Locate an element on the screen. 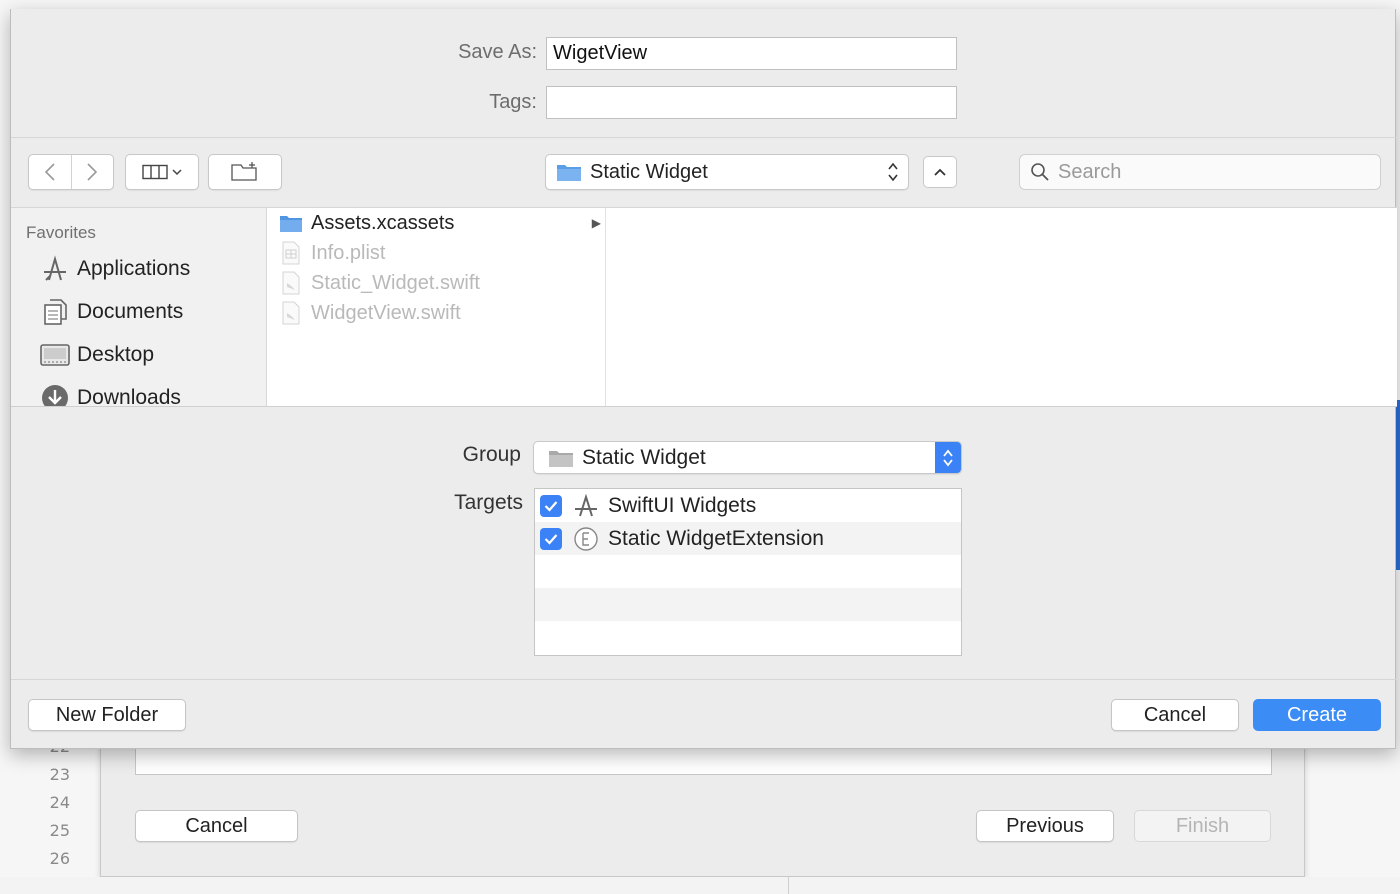  line-number-gutter: 22 23 24 25 26 27 is located at coordinates (50, 814).